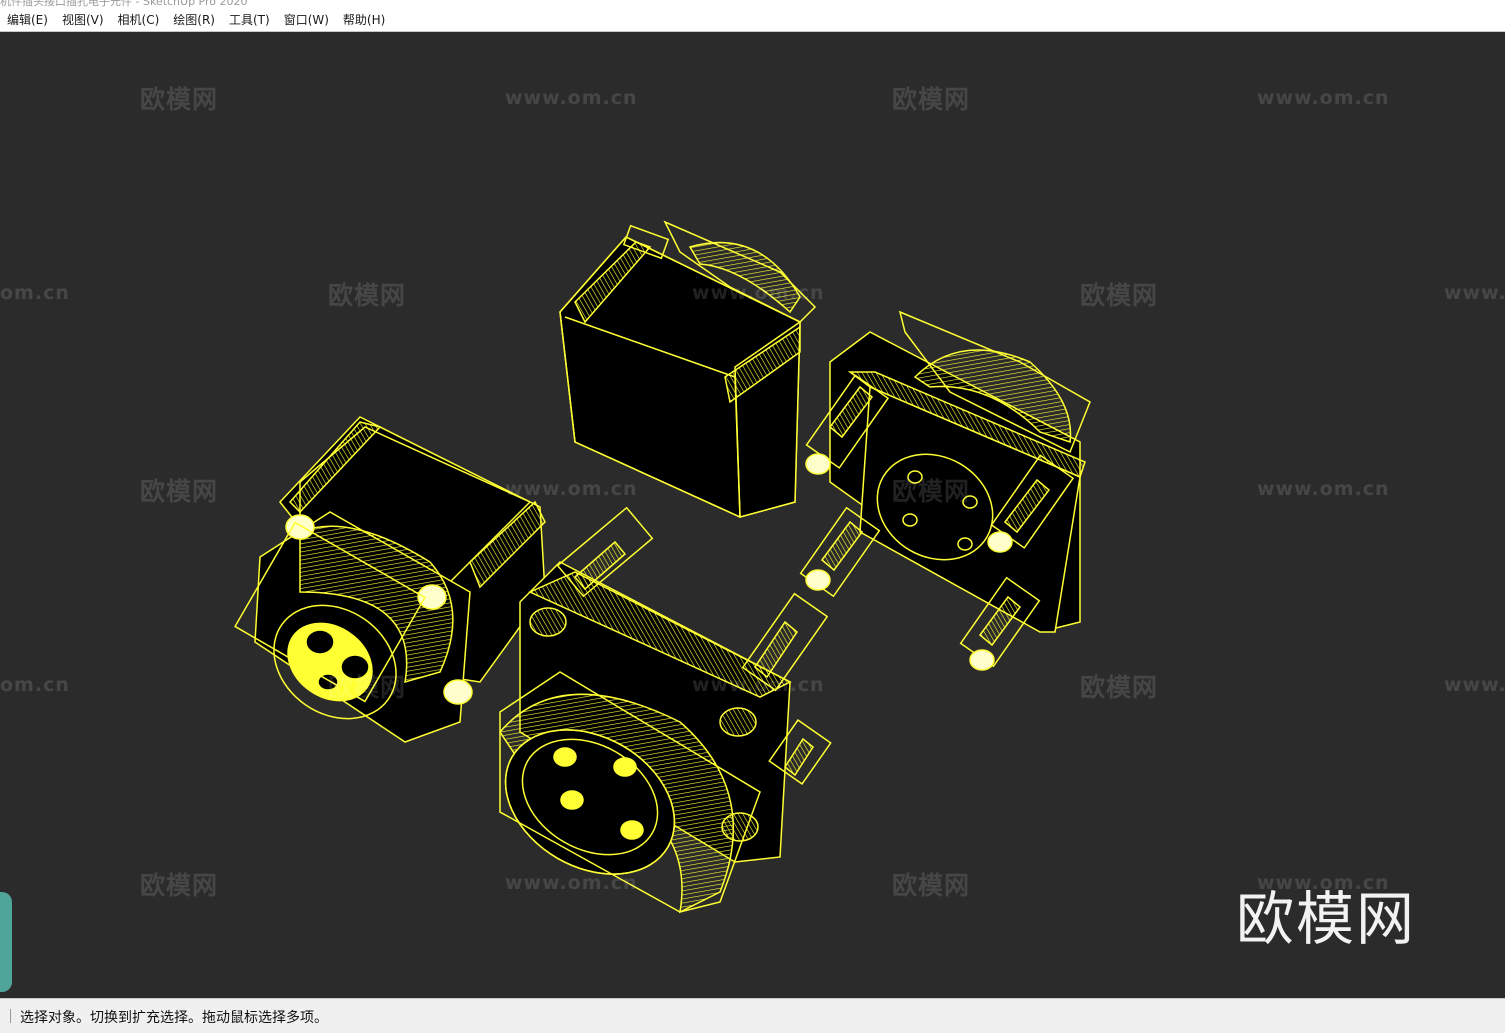  What do you see at coordinates (249, 20) in the screenshot?
I see `menu-tools: 工具(T)` at bounding box center [249, 20].